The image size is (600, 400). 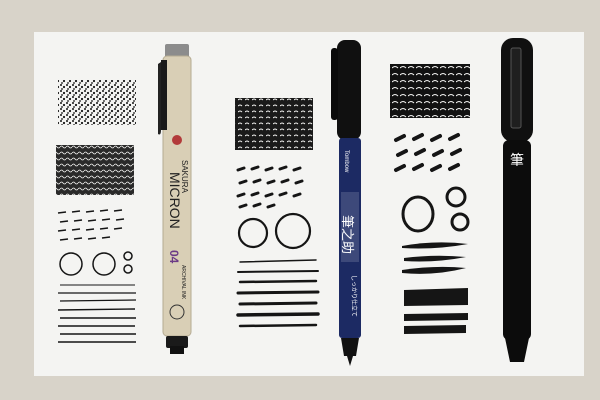 I want to click on micron-clip, so click(x=159, y=98).